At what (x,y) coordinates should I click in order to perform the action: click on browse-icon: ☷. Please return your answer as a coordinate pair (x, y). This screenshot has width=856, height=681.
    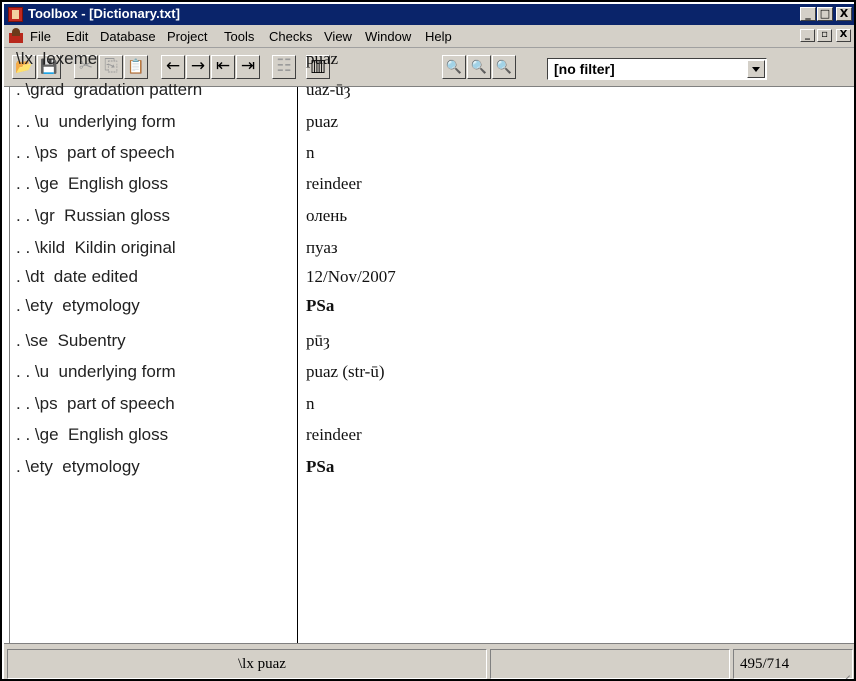
    Looking at the image, I should click on (284, 66).